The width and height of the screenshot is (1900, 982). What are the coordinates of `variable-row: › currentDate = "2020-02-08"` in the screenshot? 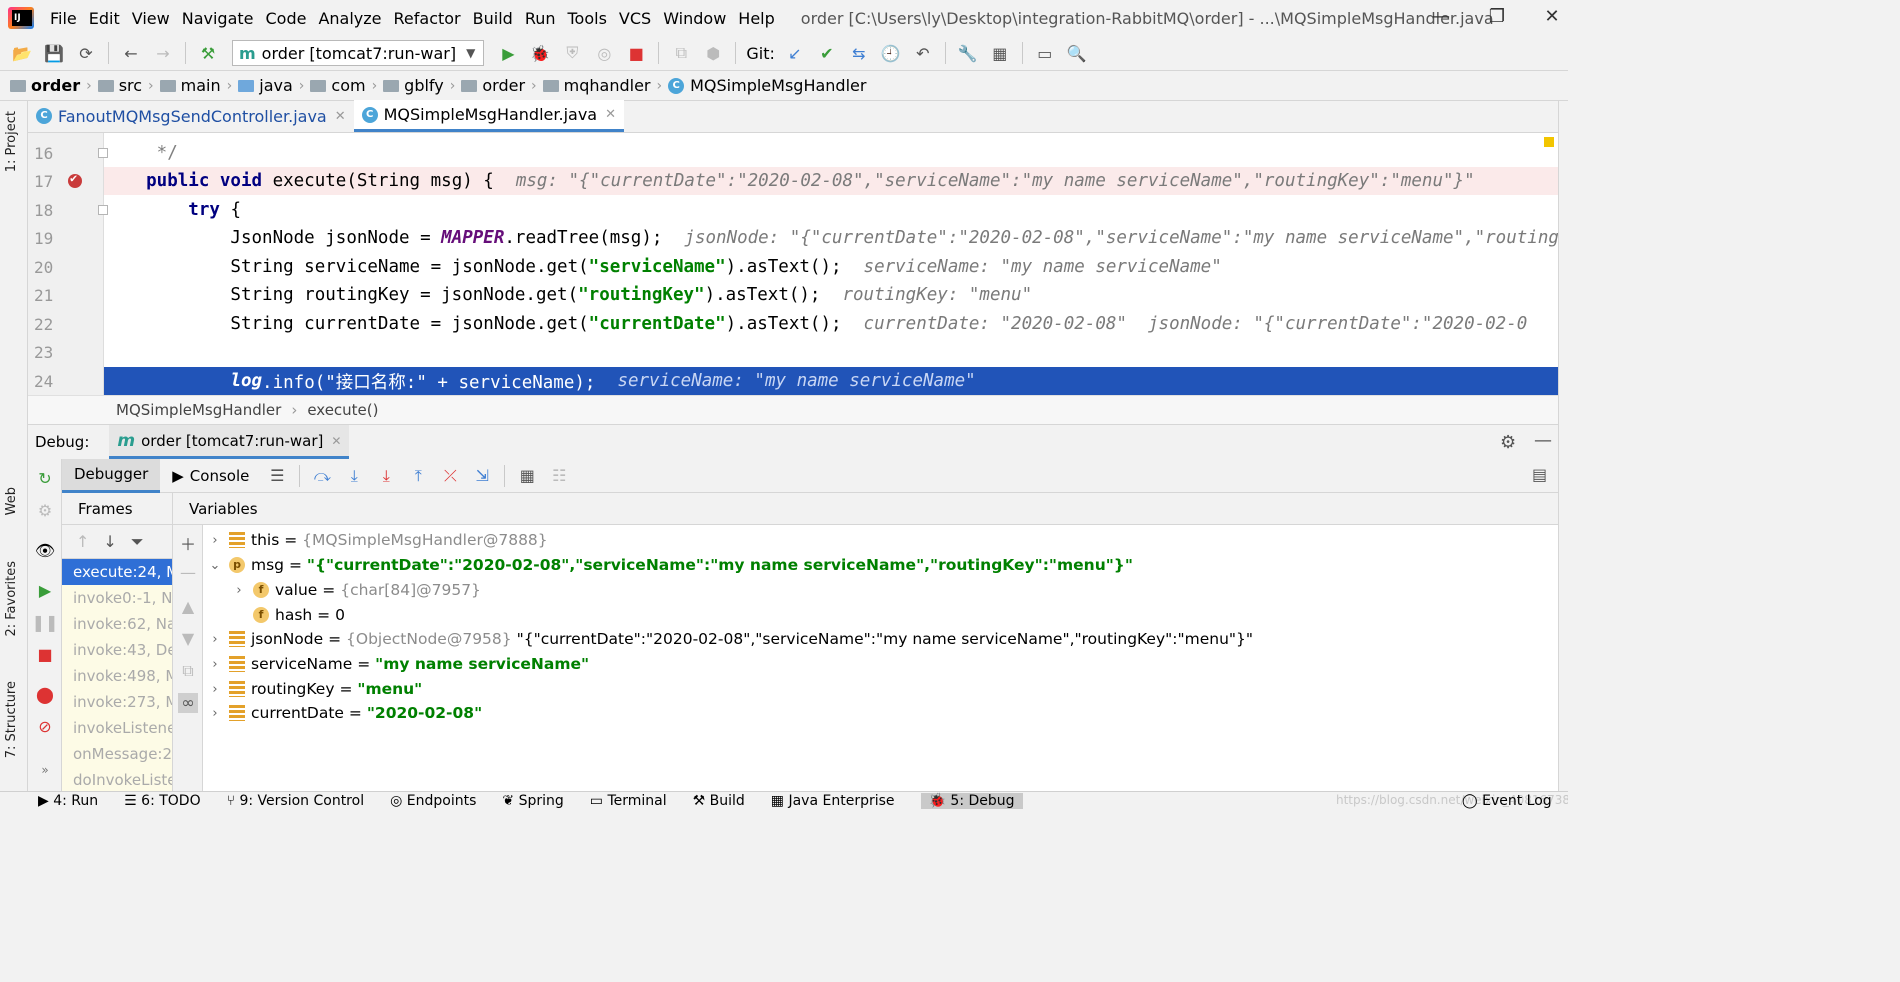 It's located at (343, 713).